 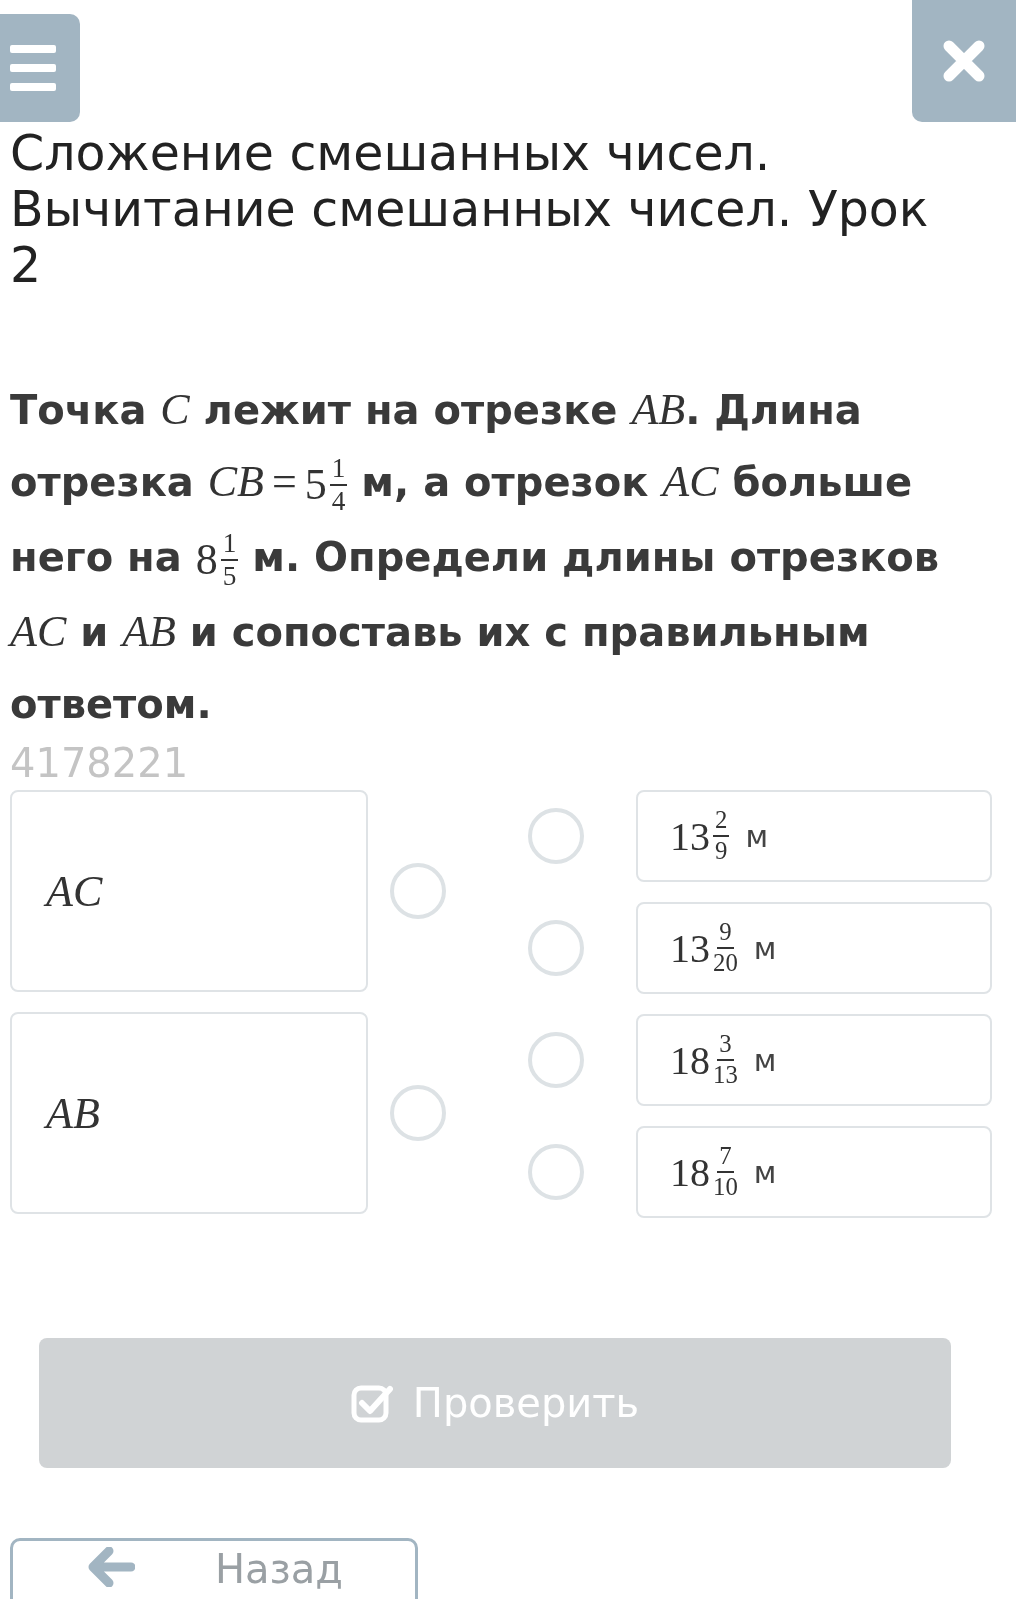 I want to click on close-icon, so click(x=964, y=61).